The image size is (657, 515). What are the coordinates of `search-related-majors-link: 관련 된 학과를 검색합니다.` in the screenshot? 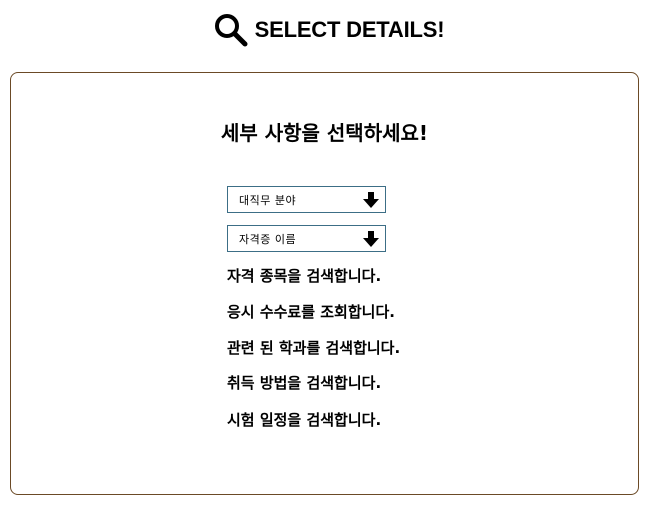 It's located at (313, 347).